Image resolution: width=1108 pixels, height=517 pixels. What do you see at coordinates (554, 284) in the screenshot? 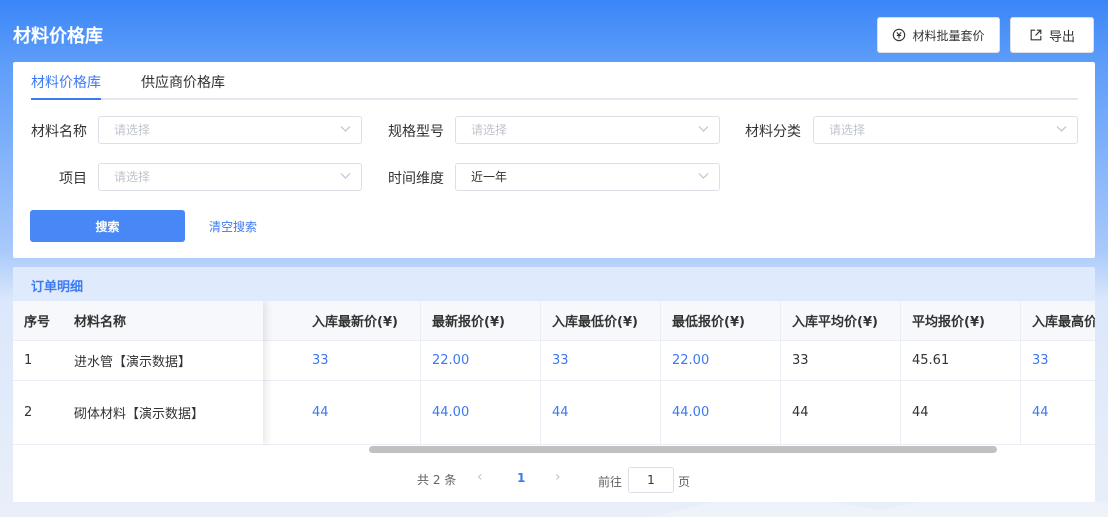
I see `section-header: 订单明细` at bounding box center [554, 284].